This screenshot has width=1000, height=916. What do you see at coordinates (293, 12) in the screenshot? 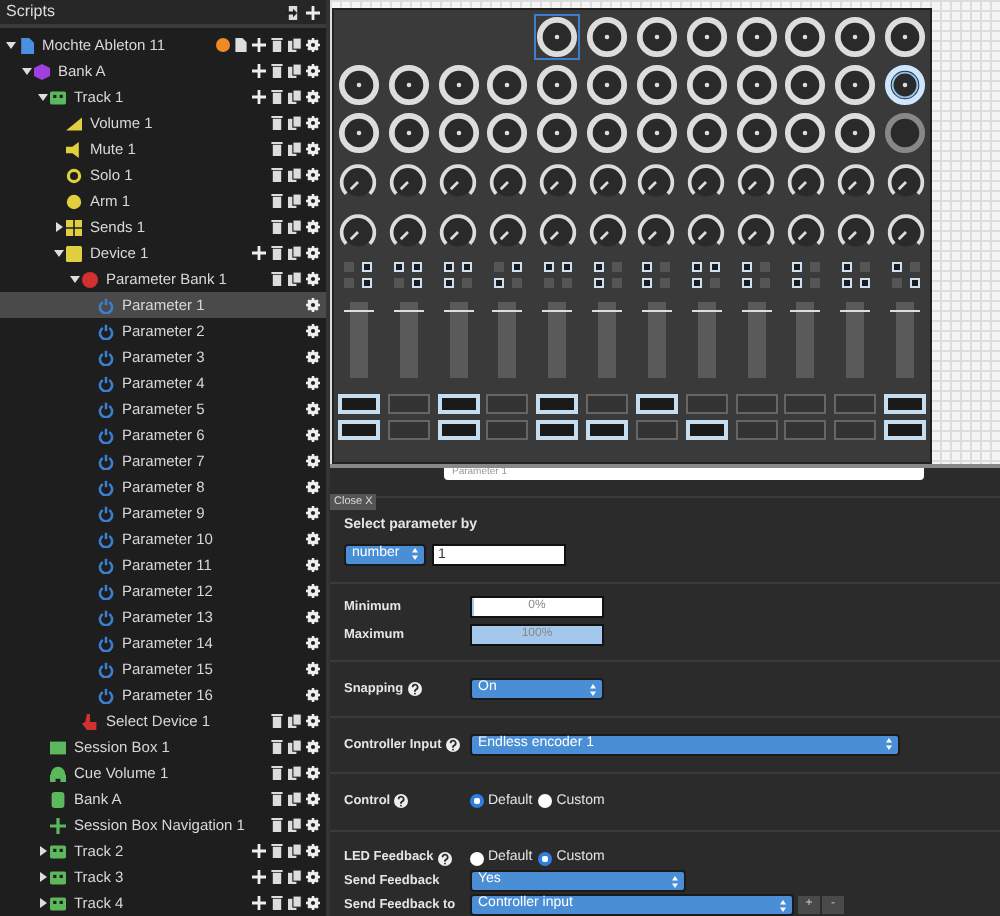
I see `import-icon` at bounding box center [293, 12].